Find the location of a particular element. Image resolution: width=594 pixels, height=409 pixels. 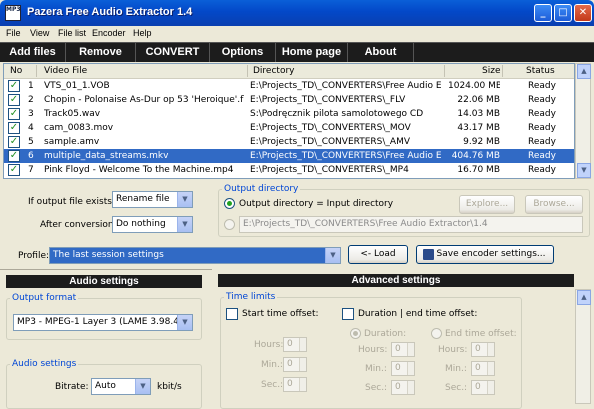

row-no: 5 is located at coordinates (31, 142).